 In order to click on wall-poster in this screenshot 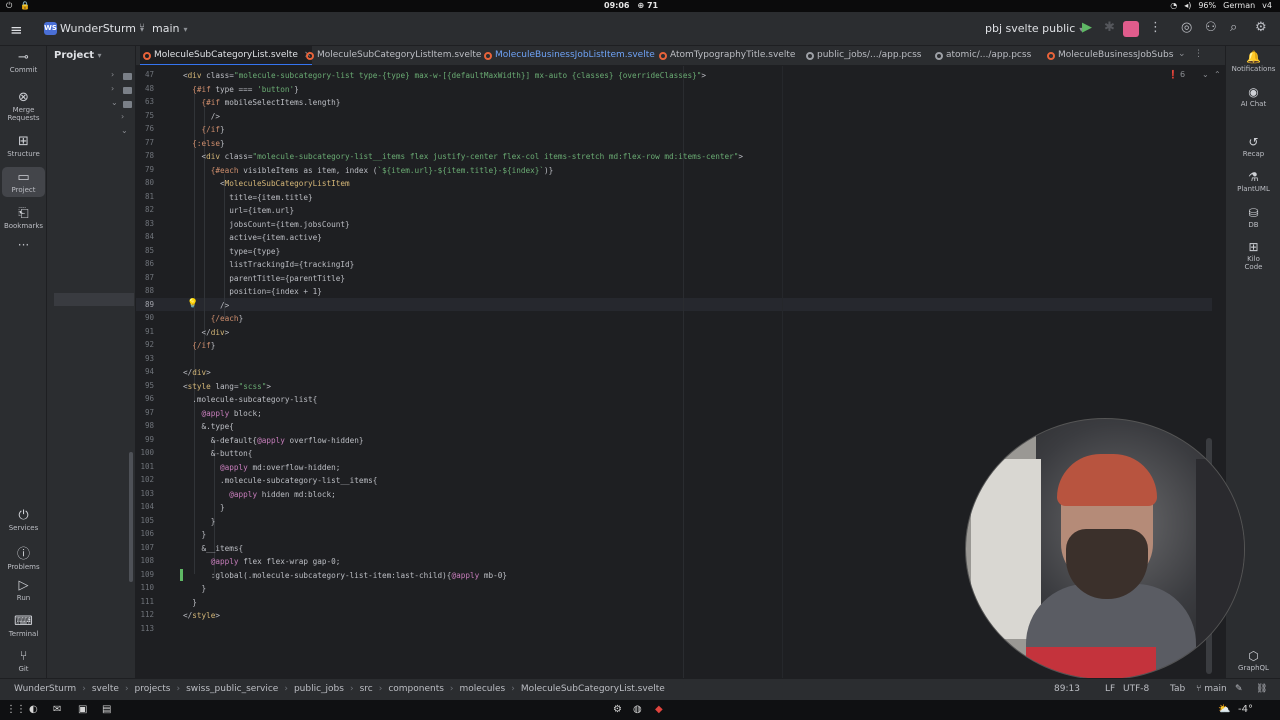, I will do `click(1006, 549)`.